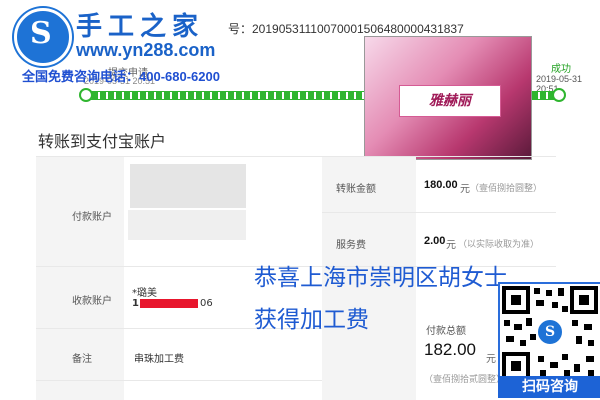 The width and height of the screenshot is (600, 400). I want to click on transfer-amount-value: 180.00, so click(441, 185).